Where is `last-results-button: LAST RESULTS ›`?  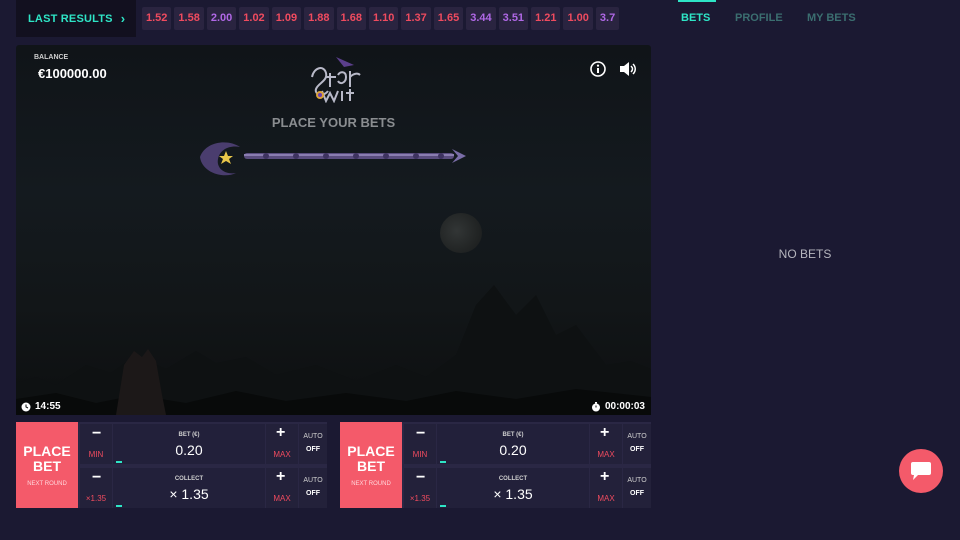 last-results-button: LAST RESULTS › is located at coordinates (76, 18).